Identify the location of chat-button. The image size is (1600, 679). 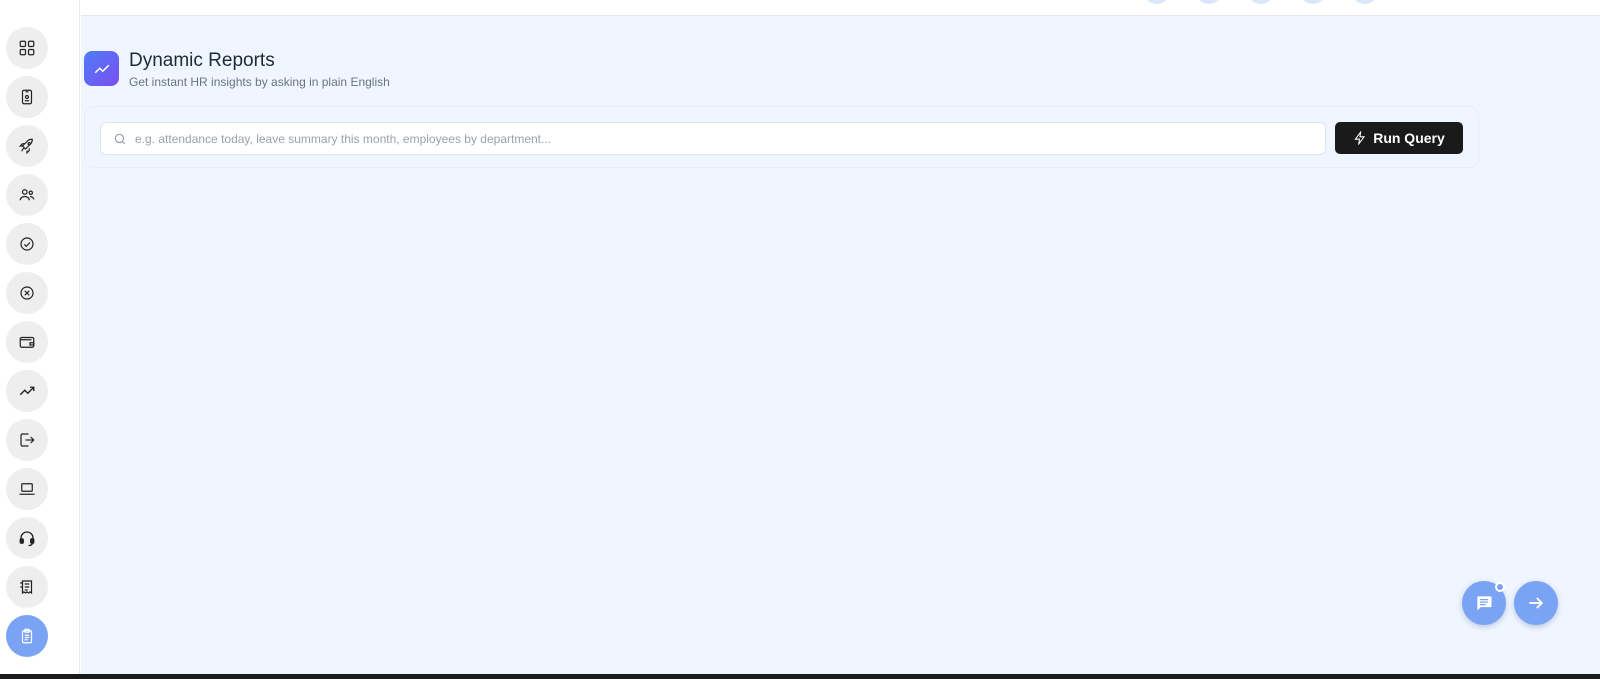
(1484, 603).